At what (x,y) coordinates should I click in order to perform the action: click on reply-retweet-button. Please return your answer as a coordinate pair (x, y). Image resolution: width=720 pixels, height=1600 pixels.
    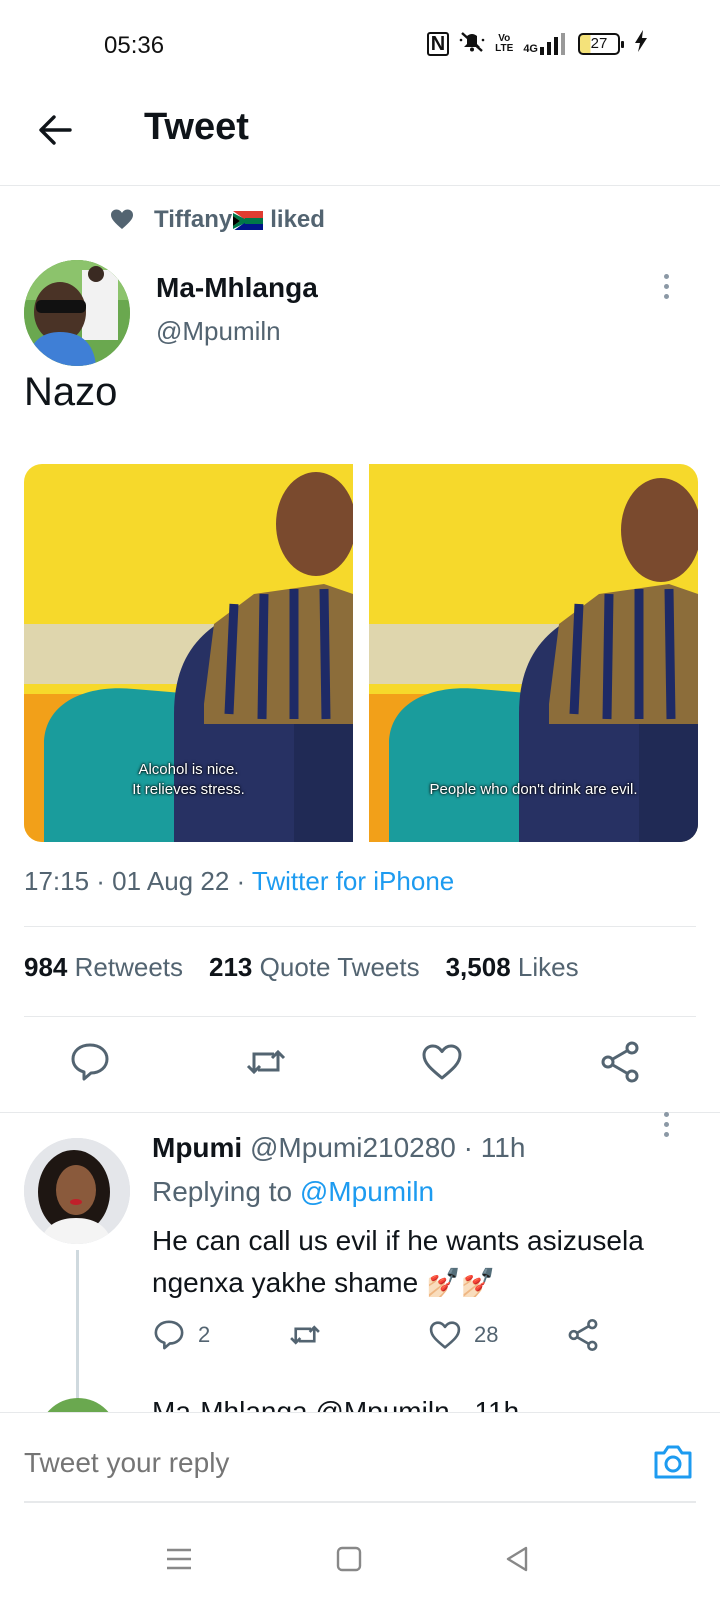
    Looking at the image, I should click on (311, 1335).